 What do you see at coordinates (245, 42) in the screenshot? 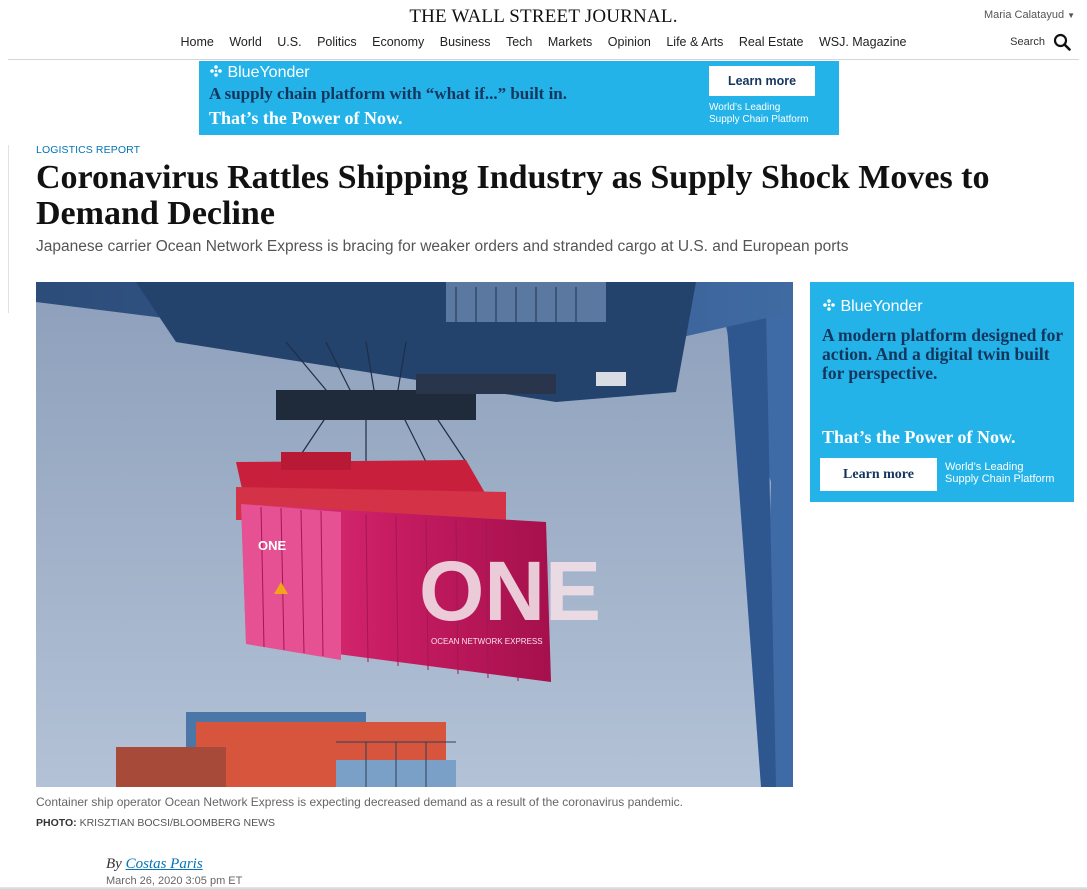
I see `nav-item-world: World` at bounding box center [245, 42].